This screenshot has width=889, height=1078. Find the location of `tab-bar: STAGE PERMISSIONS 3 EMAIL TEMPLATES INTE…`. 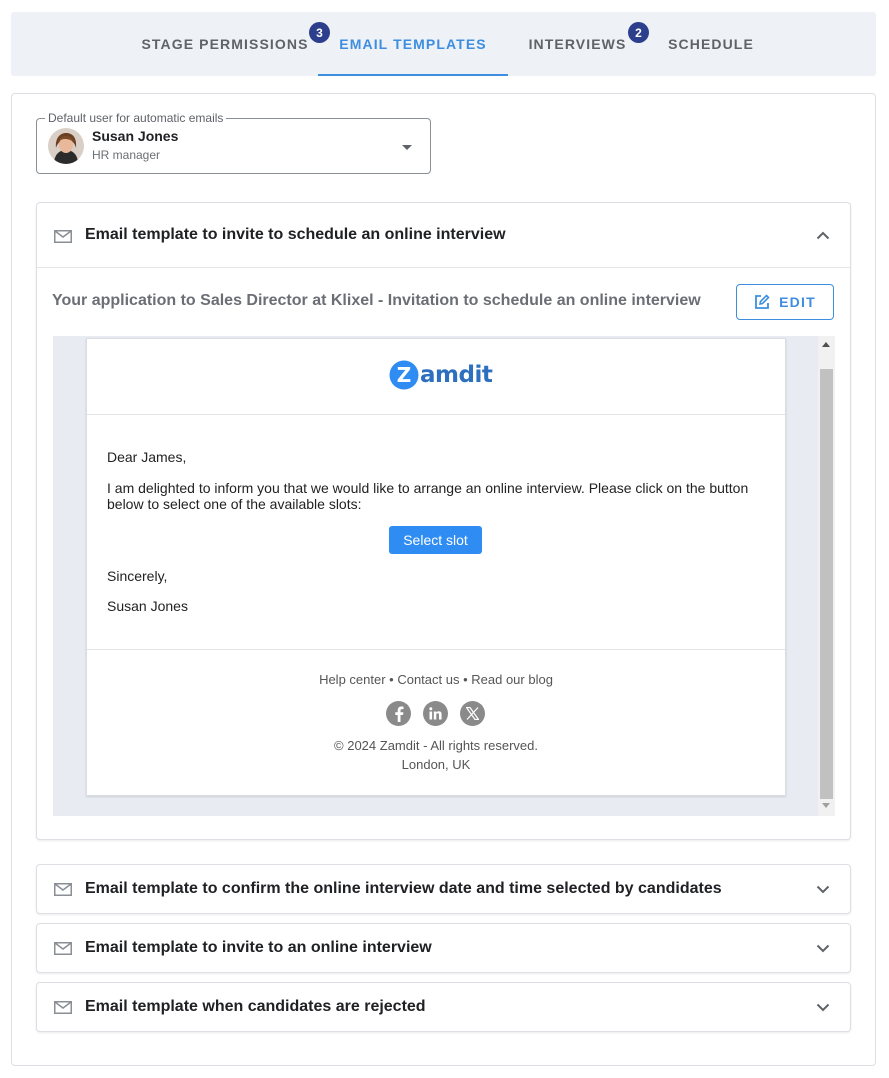

tab-bar: STAGE PERMISSIONS 3 EMAIL TEMPLATES INTE… is located at coordinates (443, 44).